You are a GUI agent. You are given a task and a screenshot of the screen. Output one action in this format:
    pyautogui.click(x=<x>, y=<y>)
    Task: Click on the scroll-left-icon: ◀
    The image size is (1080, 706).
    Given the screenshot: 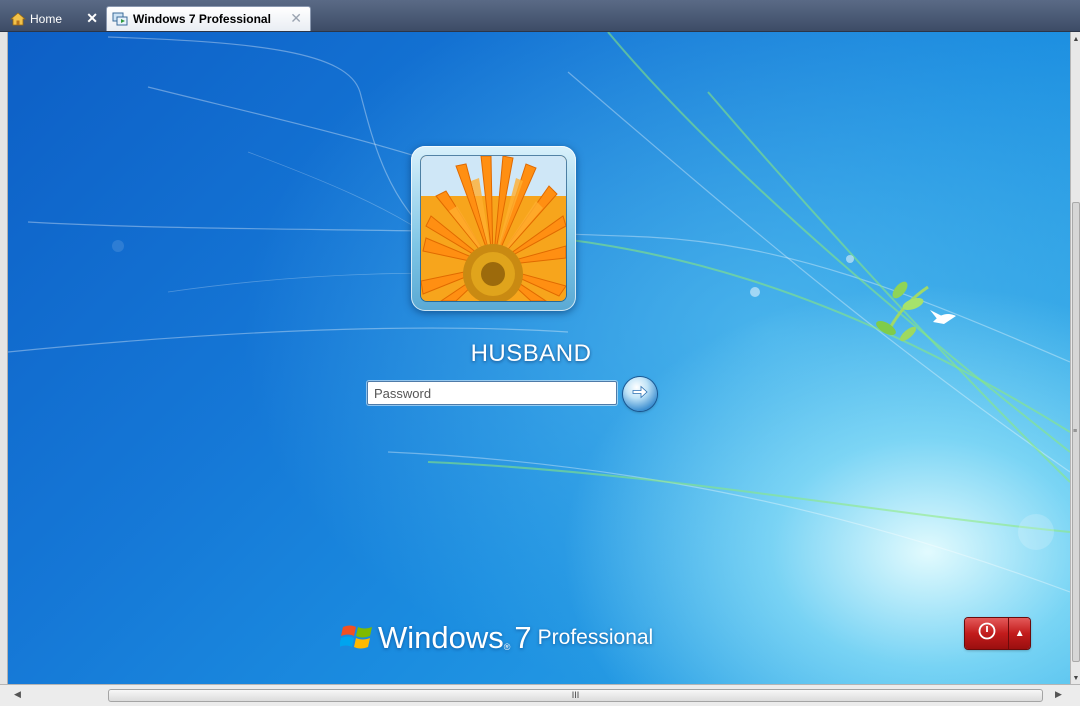 What is the action you would take?
    pyautogui.click(x=17, y=694)
    